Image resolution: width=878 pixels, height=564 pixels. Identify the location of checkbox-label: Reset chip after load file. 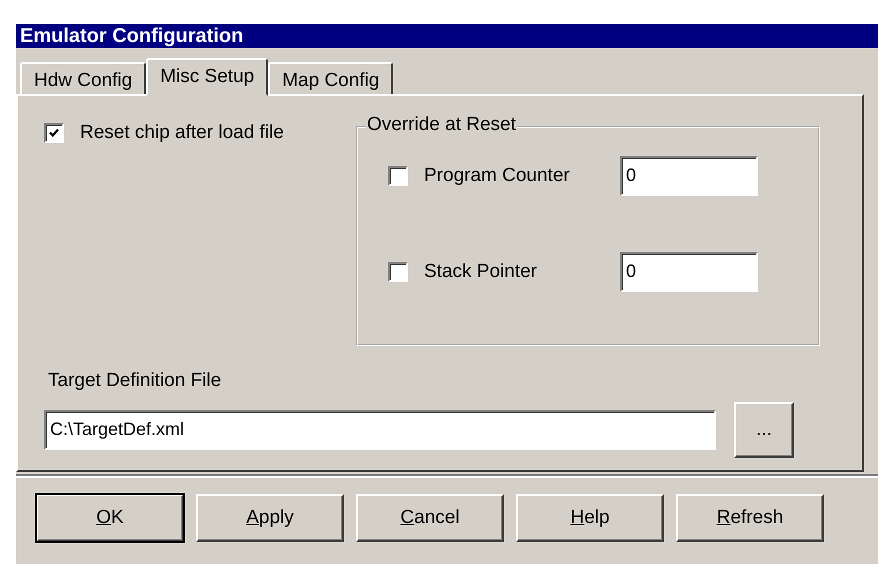
(182, 133).